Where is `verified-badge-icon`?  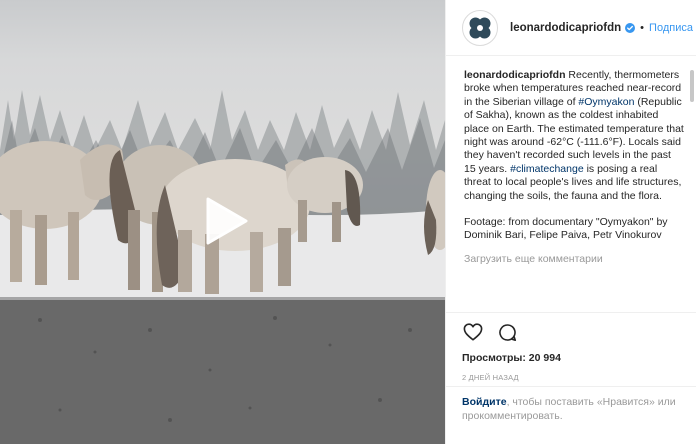
verified-badge-icon is located at coordinates (630, 27).